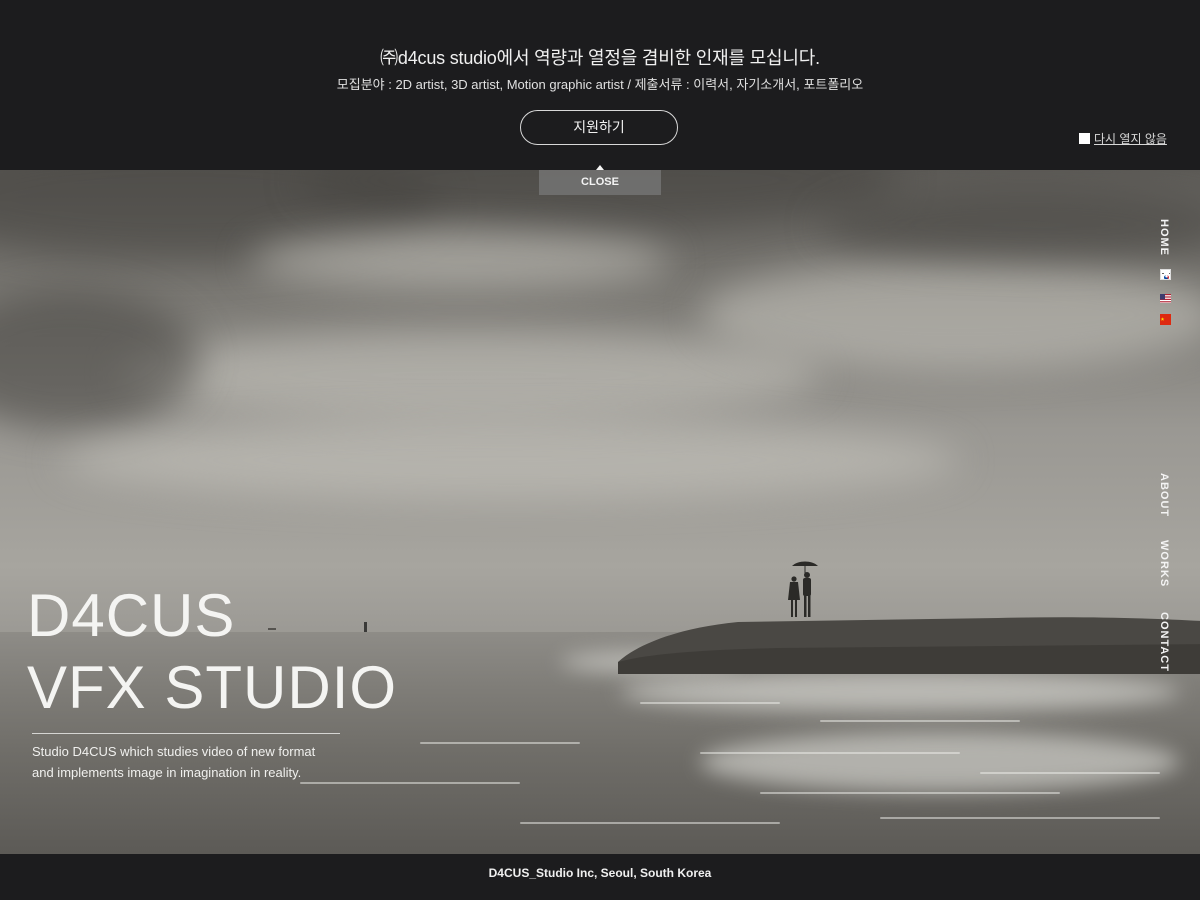 This screenshot has width=1200, height=900. I want to click on nav-about: ABOUT, so click(1164, 495).